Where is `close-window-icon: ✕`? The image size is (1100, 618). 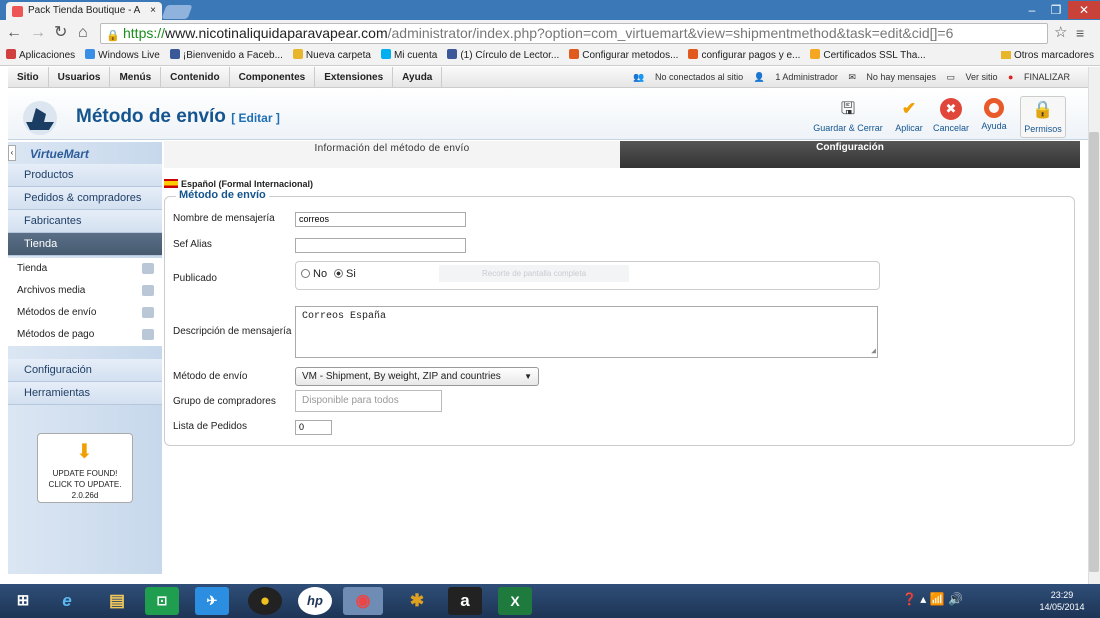
close-window-icon: ✕ is located at coordinates (1084, 10).